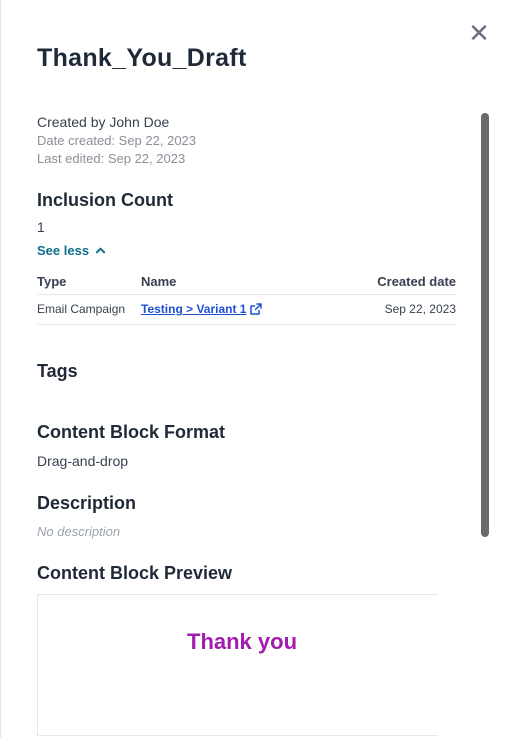  I want to click on column-header-created-date: Created date, so click(416, 281).